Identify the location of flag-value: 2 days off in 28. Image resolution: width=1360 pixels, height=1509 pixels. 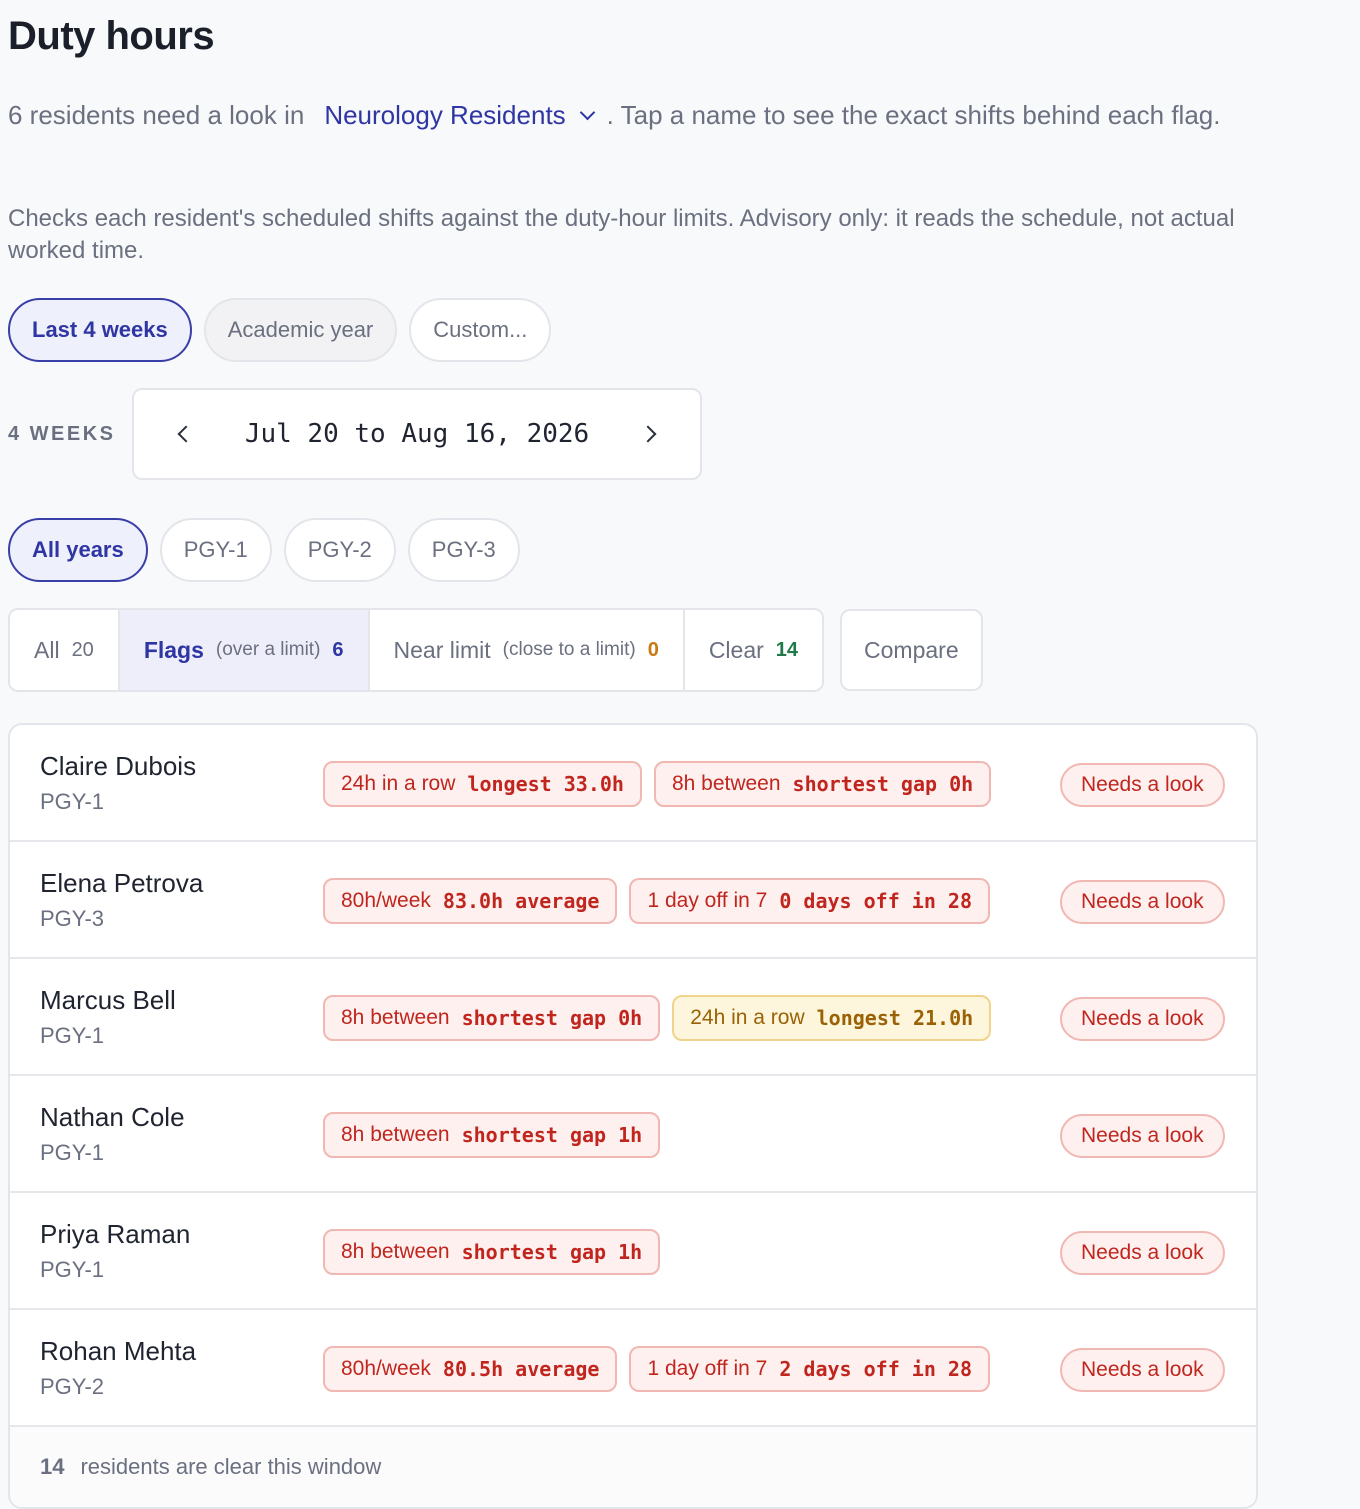
(875, 1369).